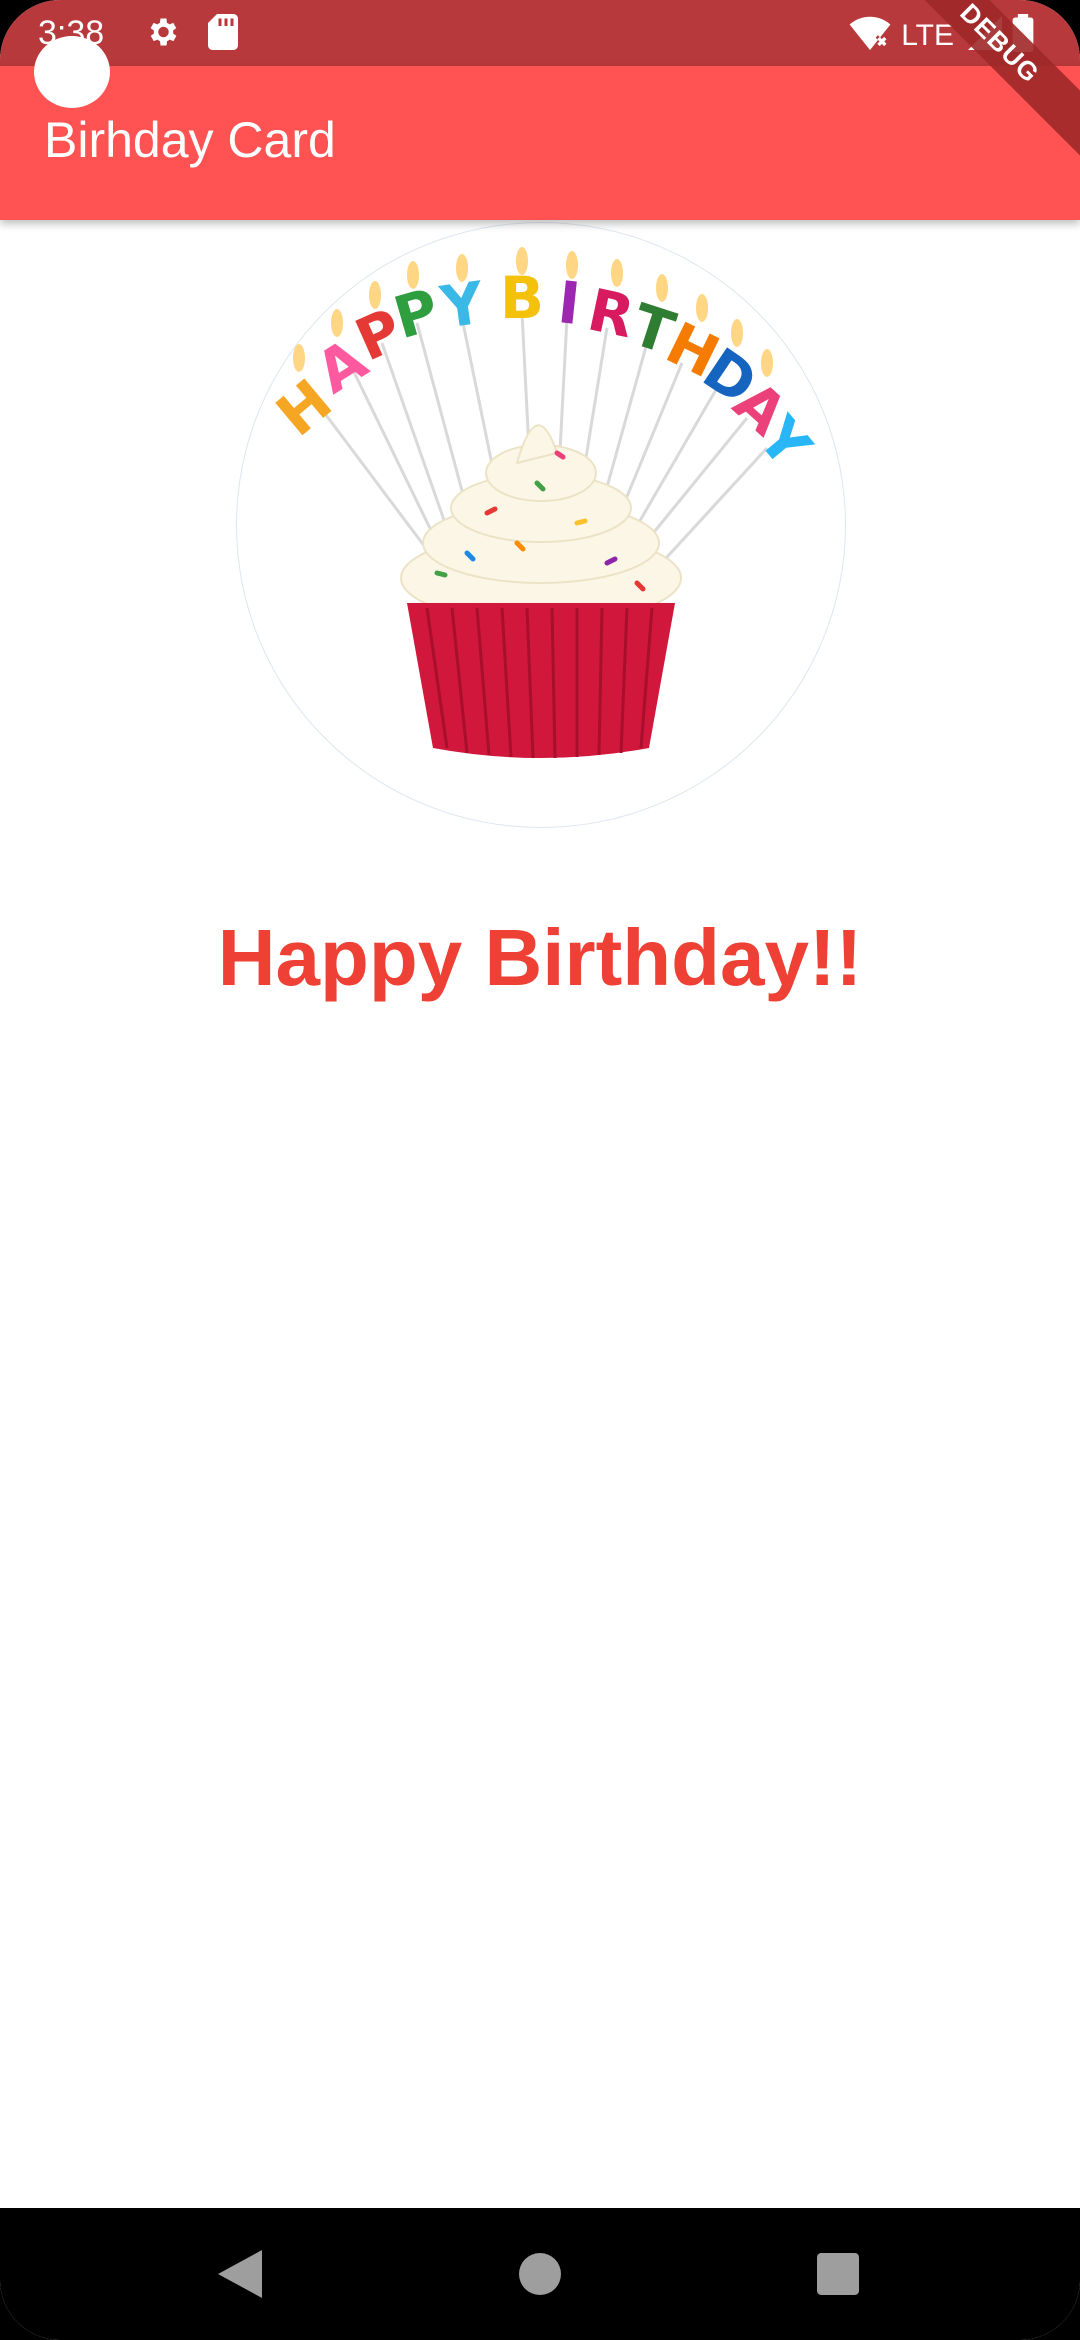 The image size is (1080, 2340). Describe the element at coordinates (870, 35) in the screenshot. I see `wifi-icon` at that location.